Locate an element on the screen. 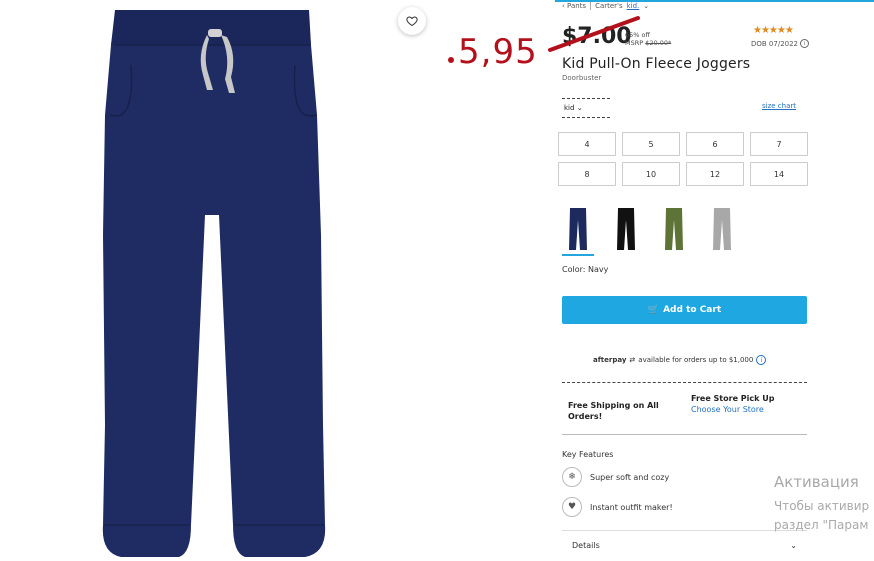 Image resolution: width=874 pixels, height=561 pixels. activation-watermark-text: Чтобы активир раздел "Парам is located at coordinates (821, 516).